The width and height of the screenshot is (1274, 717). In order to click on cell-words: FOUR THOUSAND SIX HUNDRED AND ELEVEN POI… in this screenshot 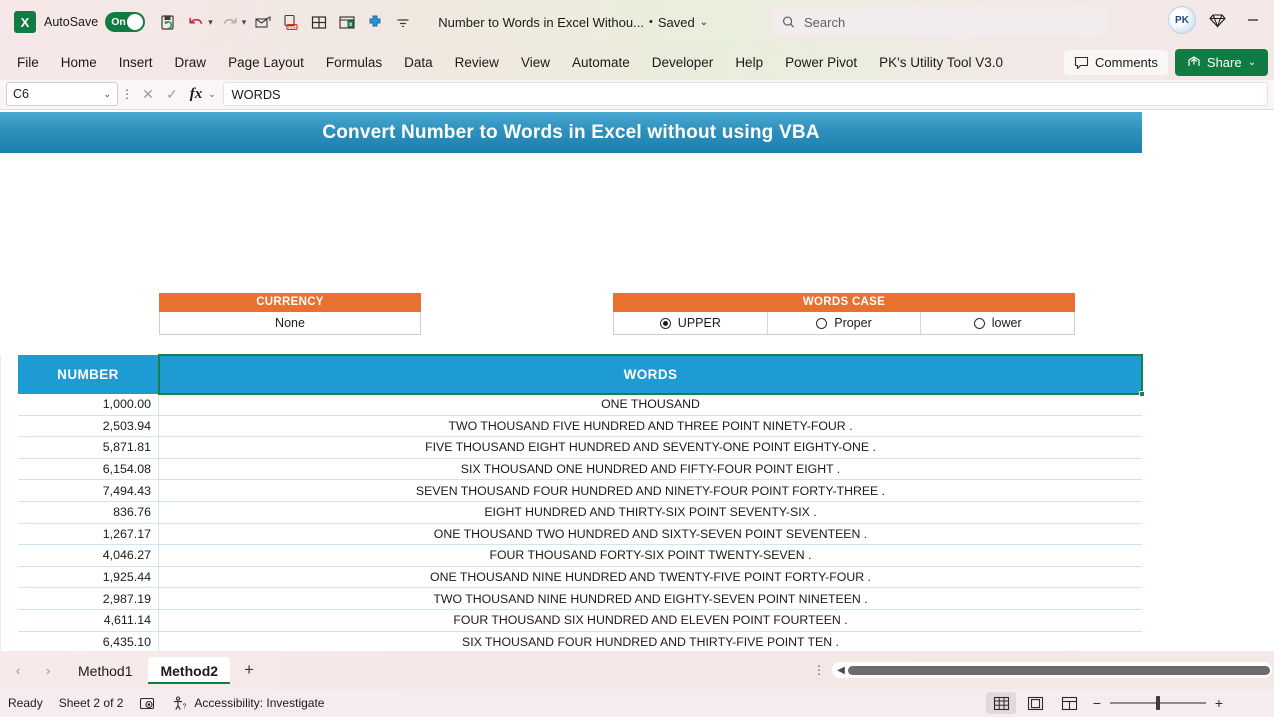, I will do `click(650, 620)`.